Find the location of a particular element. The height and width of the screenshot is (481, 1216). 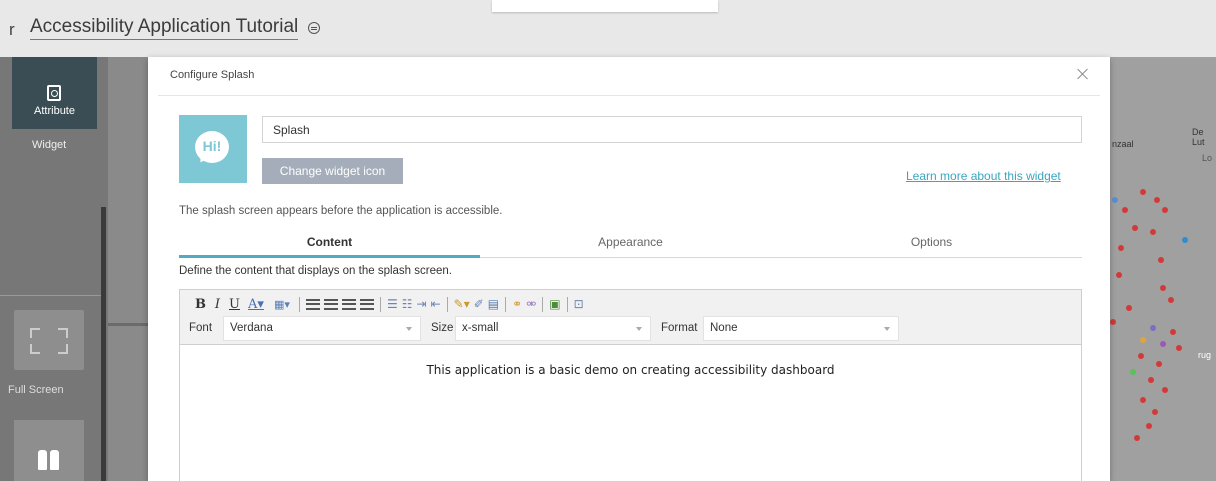

outdent-icon: ⇤ is located at coordinates (436, 304).